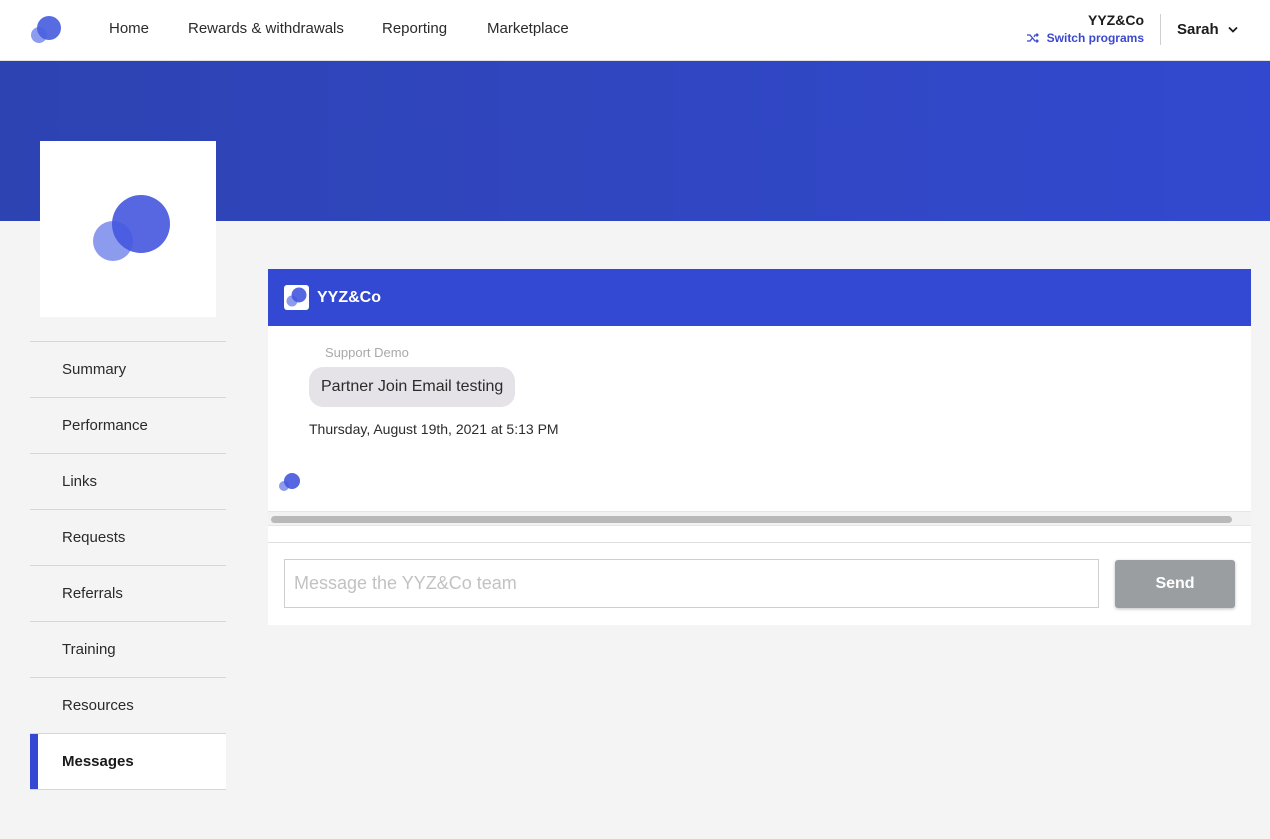 This screenshot has height=839, width=1270. What do you see at coordinates (1160, 29) in the screenshot?
I see `nav-divider` at bounding box center [1160, 29].